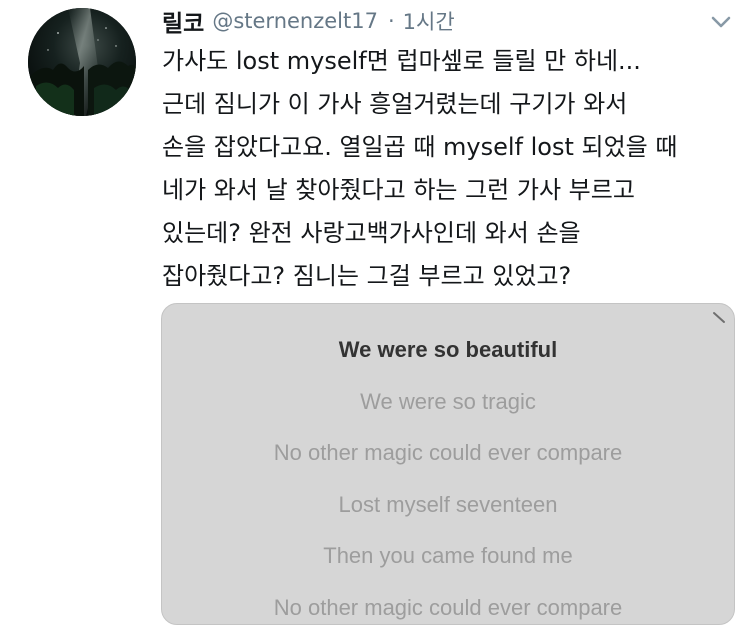 This screenshot has width=743, height=640. What do you see at coordinates (721, 22) in the screenshot?
I see `chevron-down-icon` at bounding box center [721, 22].